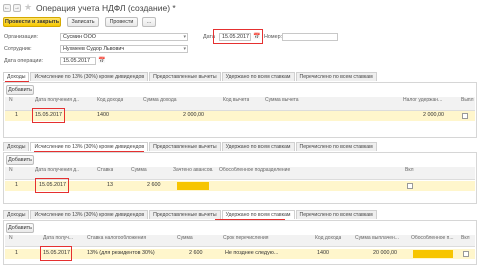  What do you see at coordinates (121, 253) in the screenshot?
I see `row-rate: 13% (для резидентов 30%)` at bounding box center [121, 253].